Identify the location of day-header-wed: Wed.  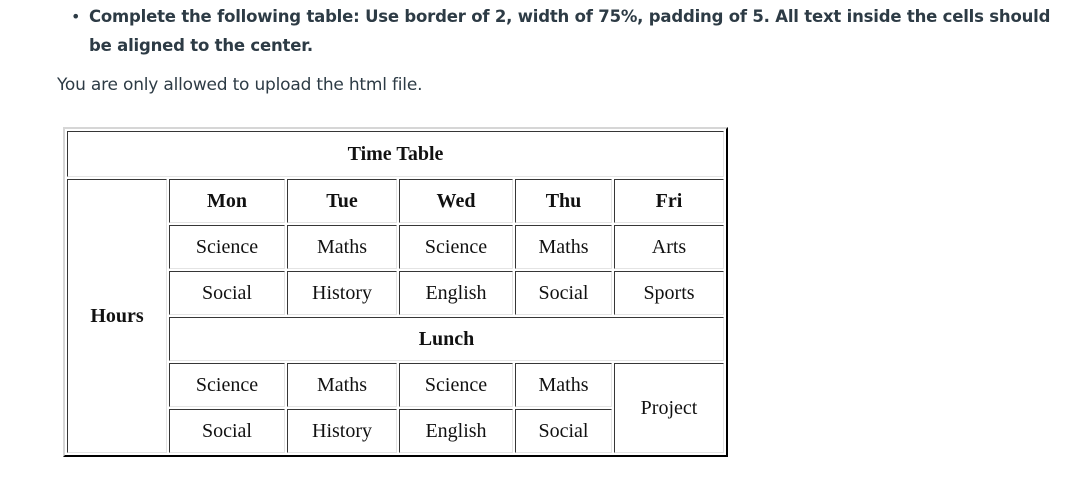
(456, 201).